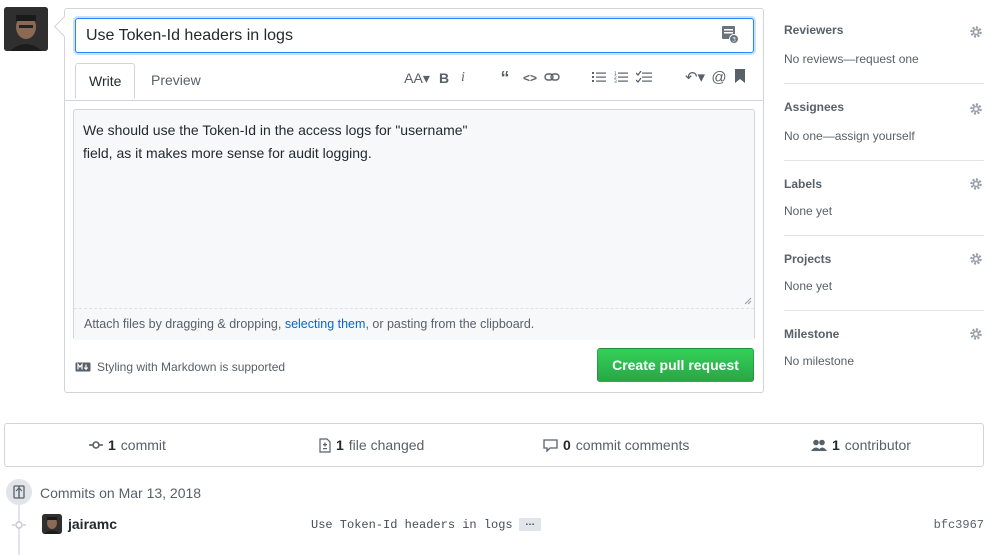  Describe the element at coordinates (567, 445) in the screenshot. I see `comments-count: 0` at that location.